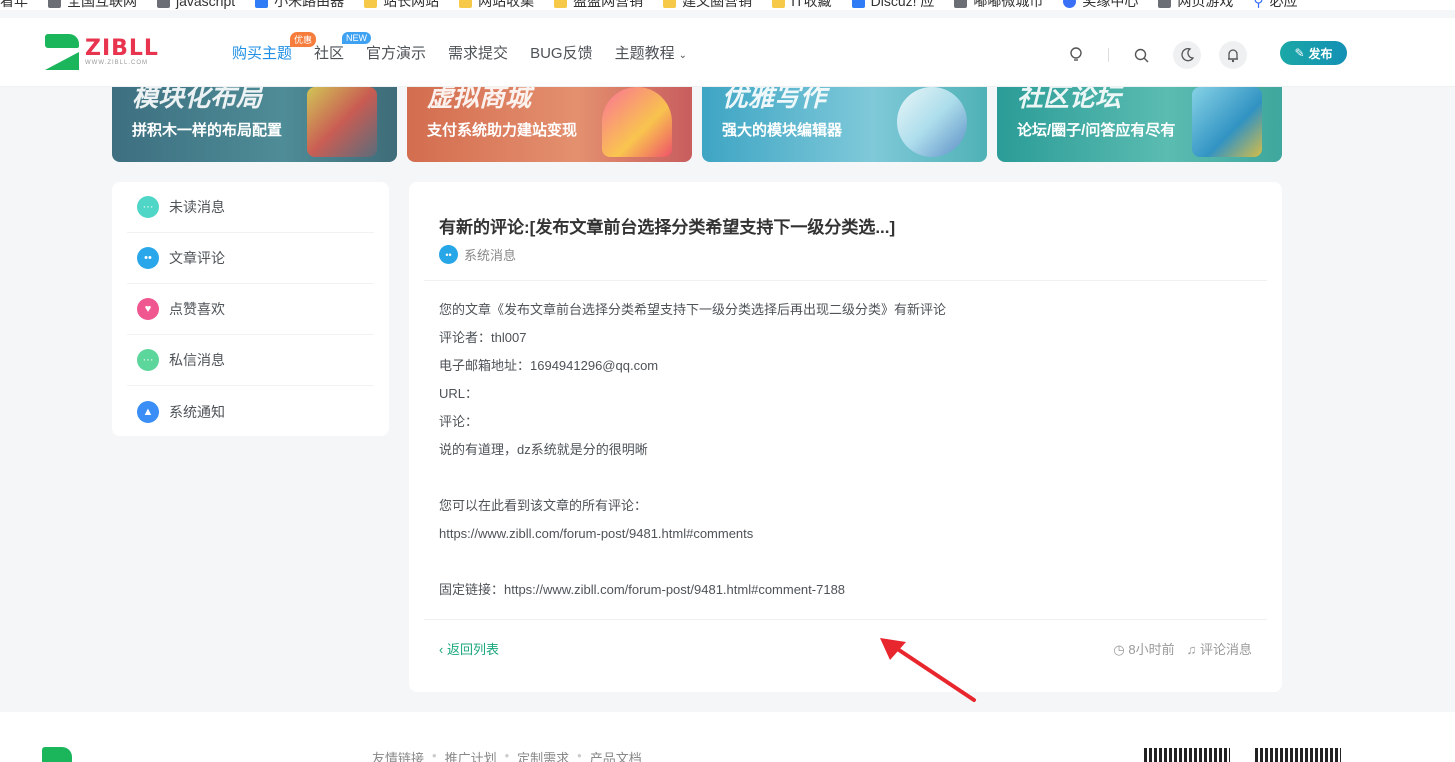 The height and width of the screenshot is (762, 1455). Describe the element at coordinates (250, 411) in the screenshot. I see `sidebar-item-system: ▲ 系统通知` at that location.